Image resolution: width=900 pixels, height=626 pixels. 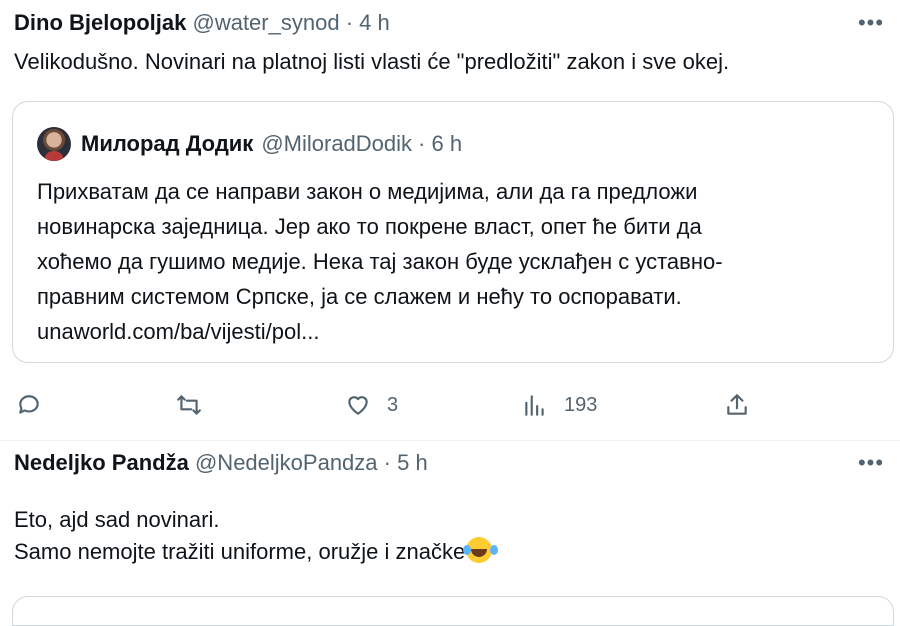 I want to click on tweet-time: · 5 h, so click(x=406, y=462).